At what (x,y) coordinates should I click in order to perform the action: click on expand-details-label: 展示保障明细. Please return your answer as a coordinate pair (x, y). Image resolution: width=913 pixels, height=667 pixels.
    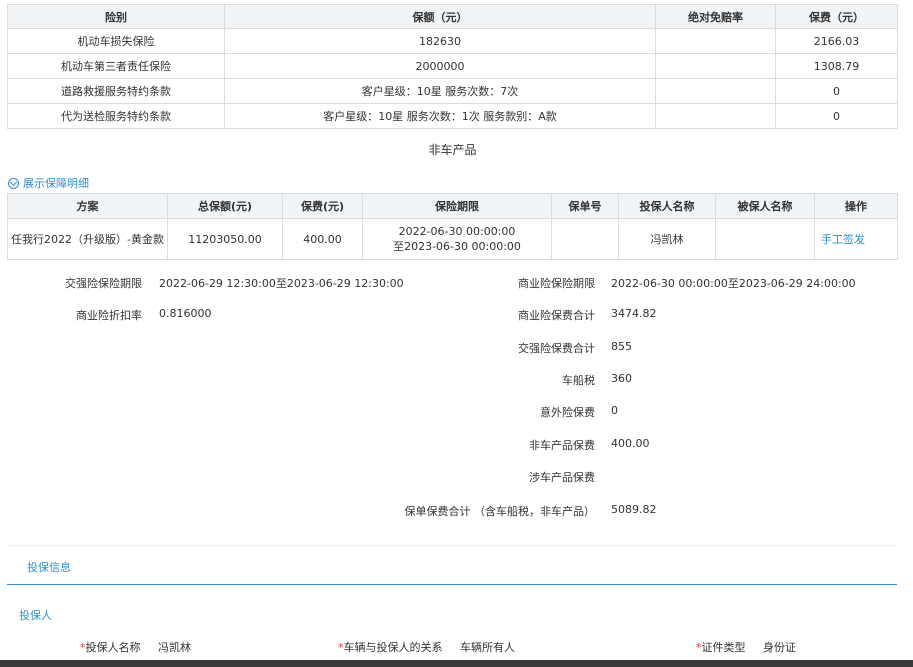
    Looking at the image, I should click on (56, 183).